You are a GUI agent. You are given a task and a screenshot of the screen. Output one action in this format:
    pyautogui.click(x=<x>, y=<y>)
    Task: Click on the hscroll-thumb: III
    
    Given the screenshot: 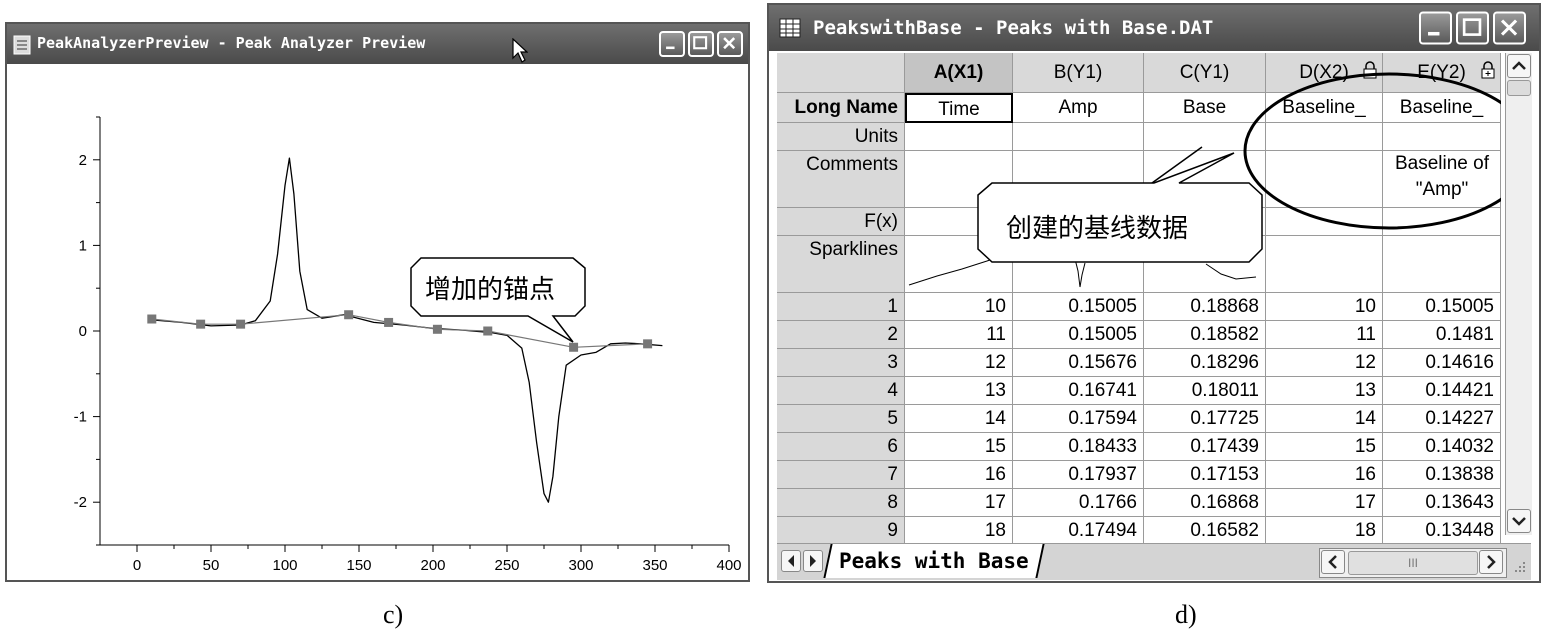 What is the action you would take?
    pyautogui.click(x=1413, y=563)
    